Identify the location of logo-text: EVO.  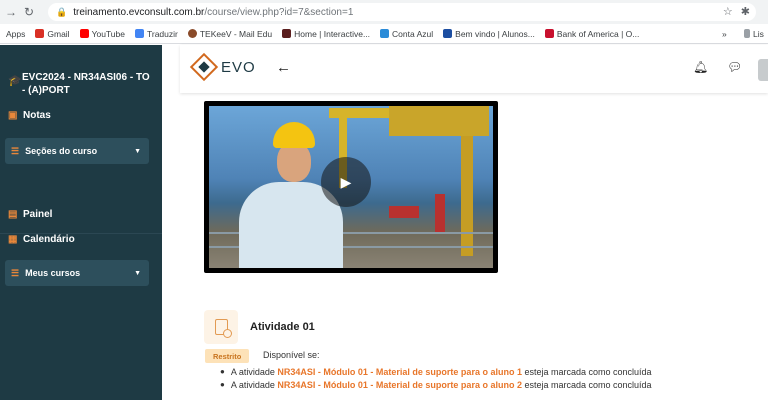
(238, 67).